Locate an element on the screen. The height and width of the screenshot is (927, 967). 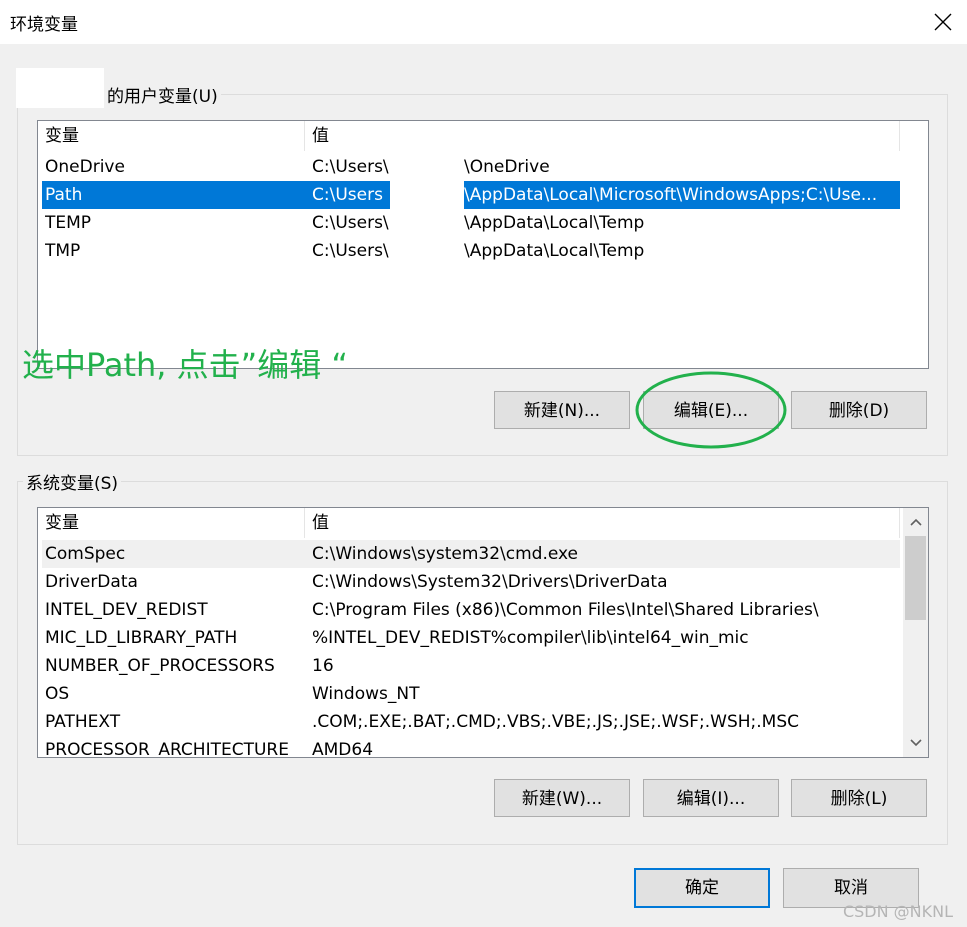
chevron-down-icon is located at coordinates (915, 743).